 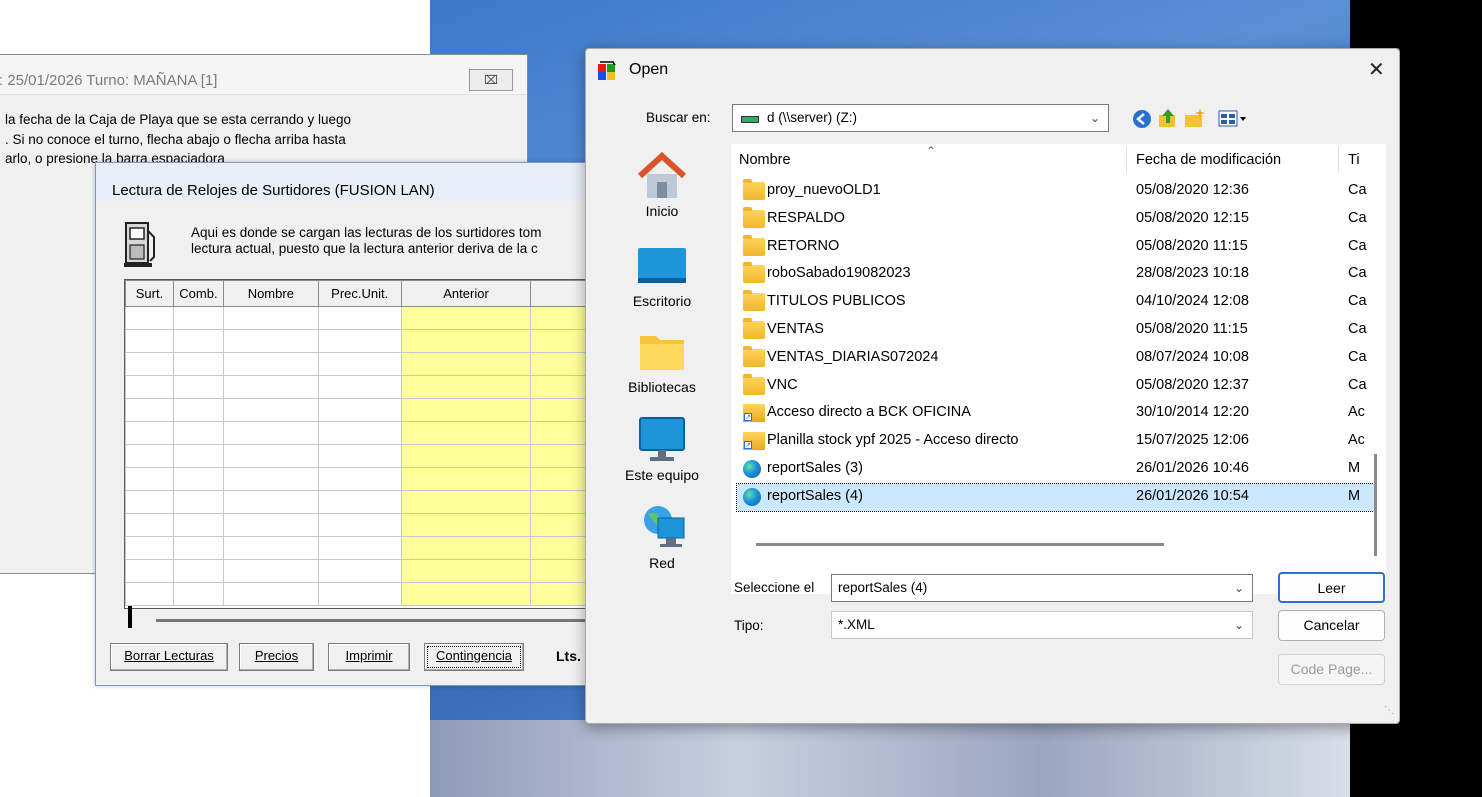 What do you see at coordinates (1058, 247) in the screenshot?
I see `file-row: RETORNO 05/08/2020 11:15 Ca` at bounding box center [1058, 247].